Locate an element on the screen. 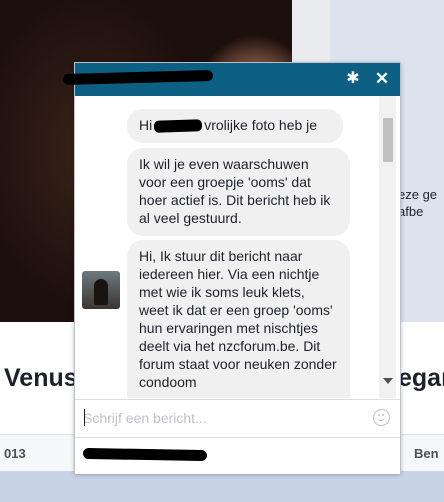 The image size is (444, 502). side-panel-text: eze ge afbe is located at coordinates (421, 203).